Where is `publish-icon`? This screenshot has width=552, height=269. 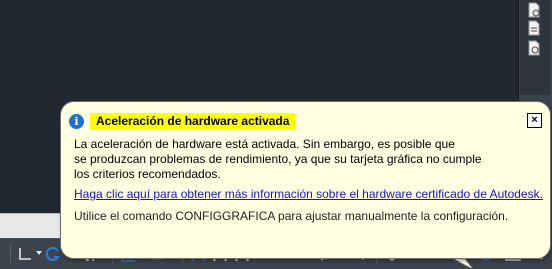 publish-icon is located at coordinates (534, 48).